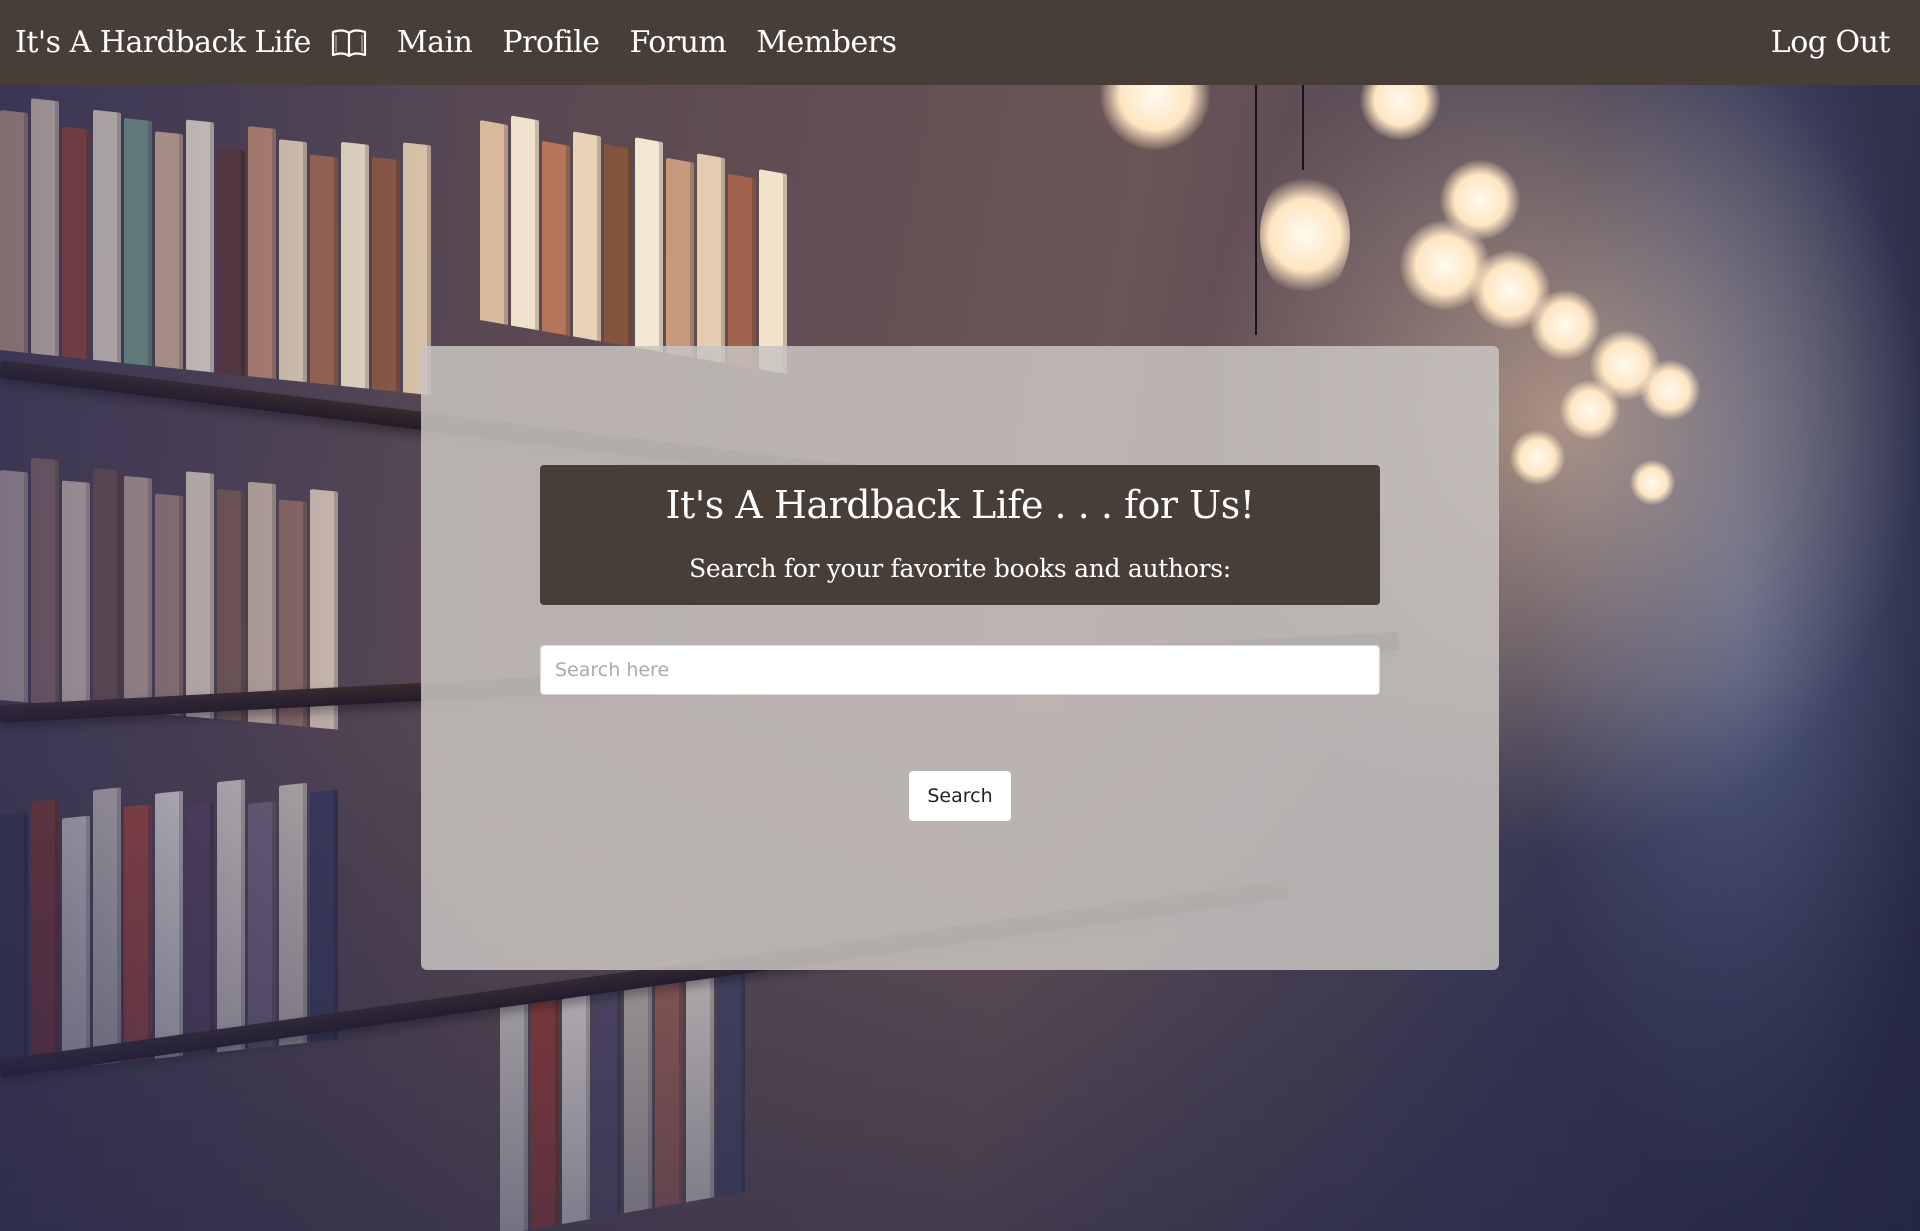 The height and width of the screenshot is (1231, 1920). I want to click on open-book-icon, so click(349, 43).